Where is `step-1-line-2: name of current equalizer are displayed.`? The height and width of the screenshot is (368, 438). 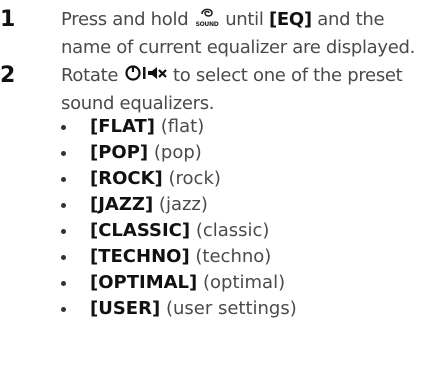
step-1-line-2: name of current equalizer are displayed. is located at coordinates (238, 47).